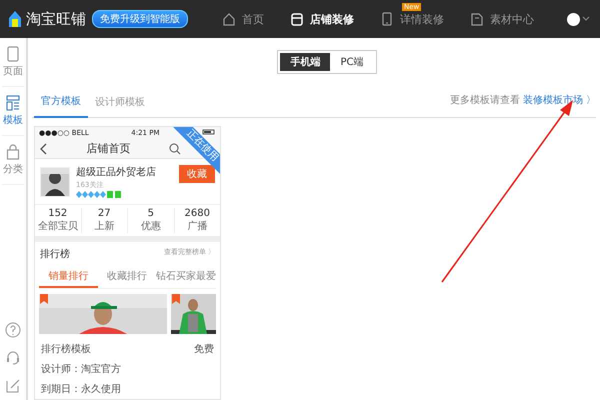 This screenshot has width=600, height=400. What do you see at coordinates (197, 226) in the screenshot?
I see `stat-label: 广播` at bounding box center [197, 226].